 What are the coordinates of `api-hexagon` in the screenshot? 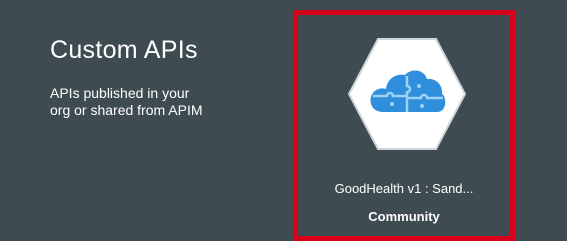 It's located at (407, 94).